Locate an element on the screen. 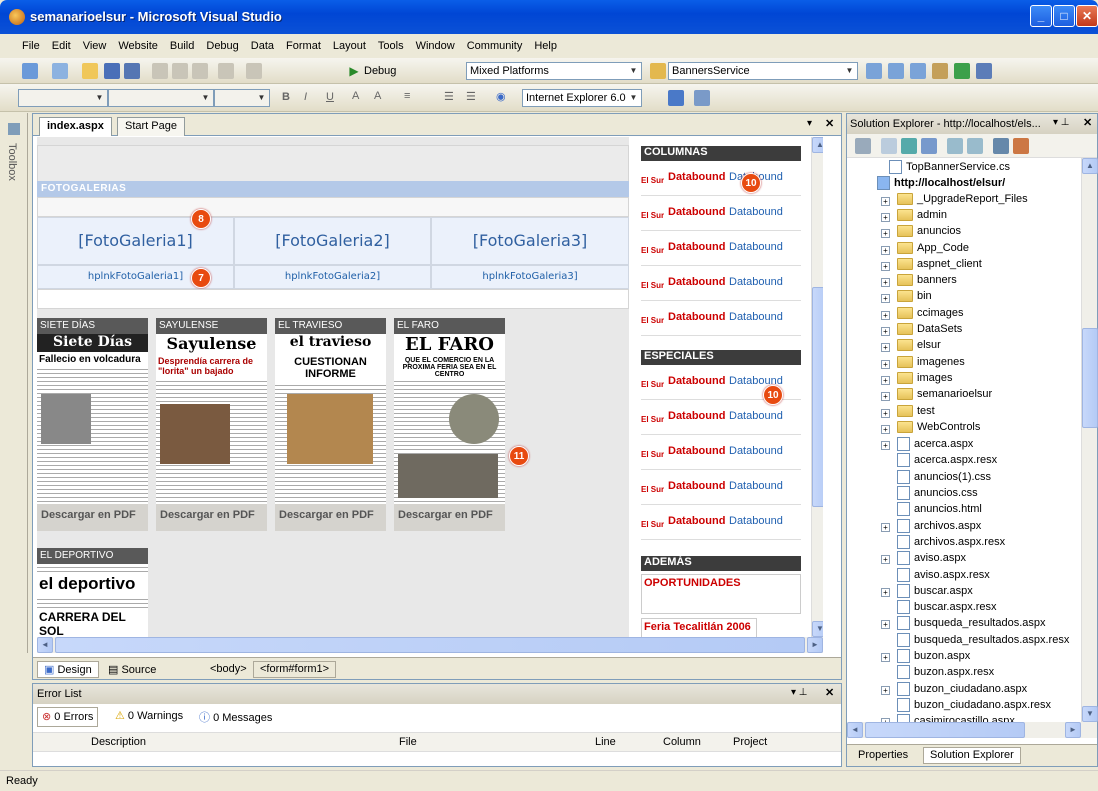 The image size is (1098, 791). validation-icon is located at coordinates (676, 98).